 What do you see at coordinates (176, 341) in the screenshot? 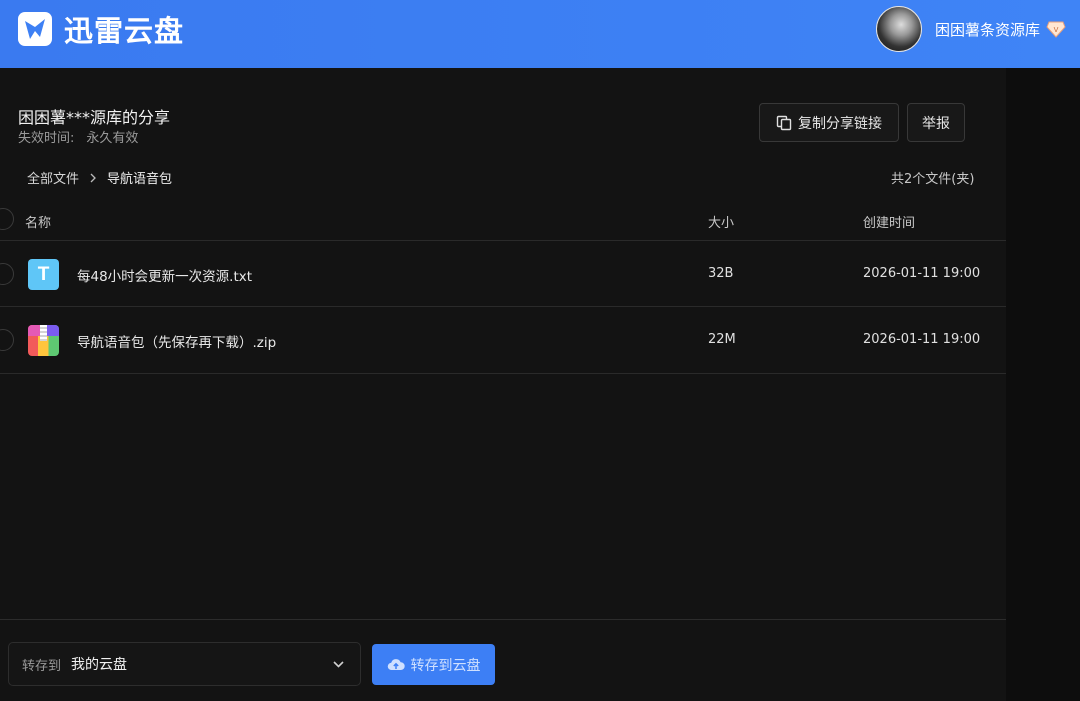
I see `file-name: 导航语音包（先保存再下载）.zip` at bounding box center [176, 341].